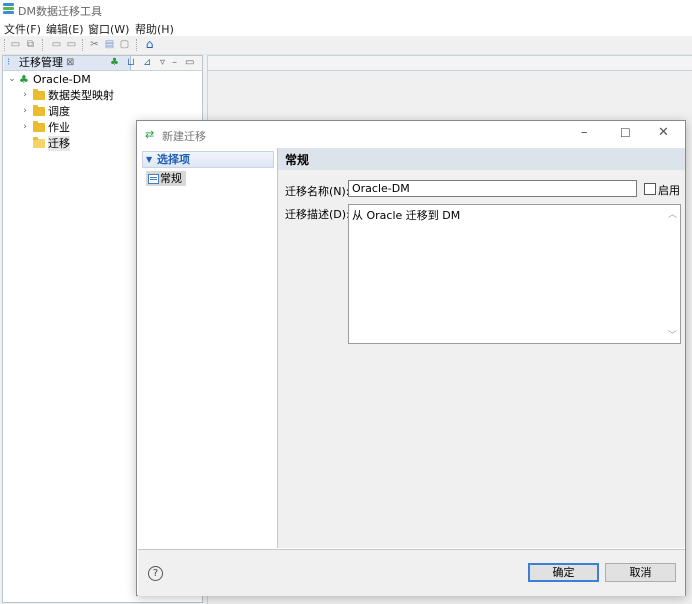 Image resolution: width=692 pixels, height=604 pixels. I want to click on help-button: ?, so click(155, 573).